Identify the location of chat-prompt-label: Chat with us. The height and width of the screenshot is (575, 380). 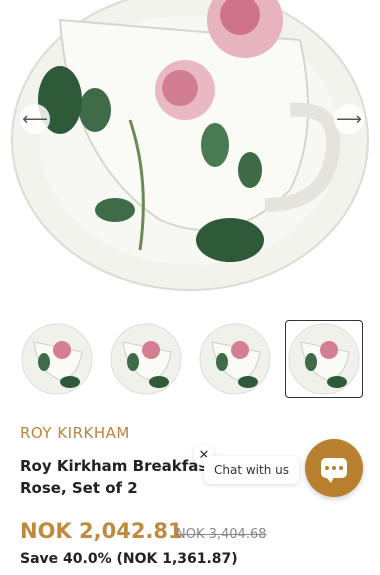
(251, 470).